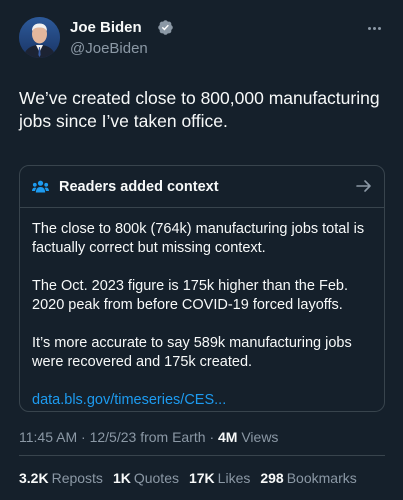  Describe the element at coordinates (121, 478) in the screenshot. I see `quotes-count: 1K` at that location.